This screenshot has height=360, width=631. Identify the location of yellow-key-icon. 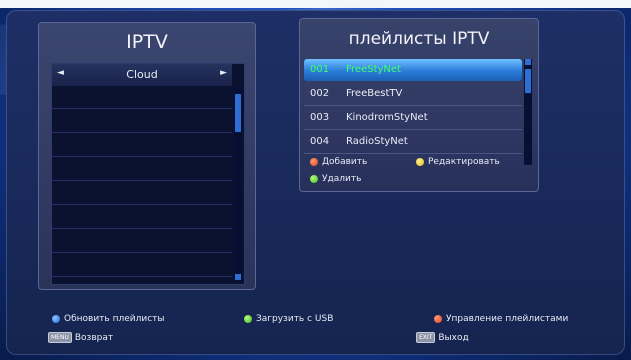
(420, 161).